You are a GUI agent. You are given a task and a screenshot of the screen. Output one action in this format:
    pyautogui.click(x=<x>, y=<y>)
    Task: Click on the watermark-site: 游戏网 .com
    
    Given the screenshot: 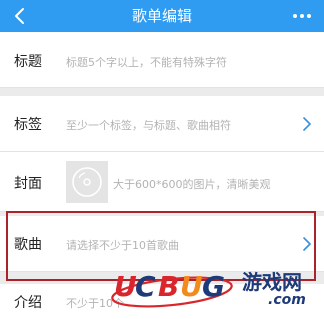 What is the action you would take?
    pyautogui.click(x=282, y=290)
    